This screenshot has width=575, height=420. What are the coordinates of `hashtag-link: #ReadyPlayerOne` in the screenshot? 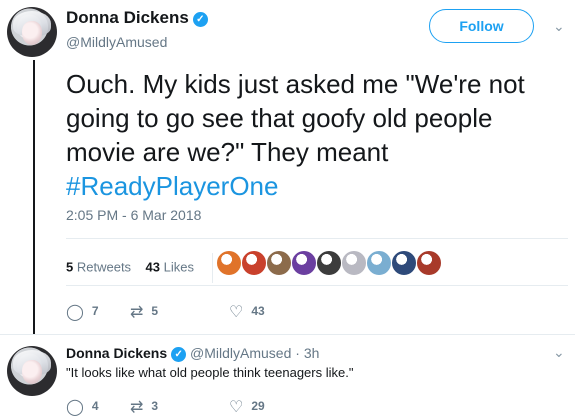 It's located at (172, 186).